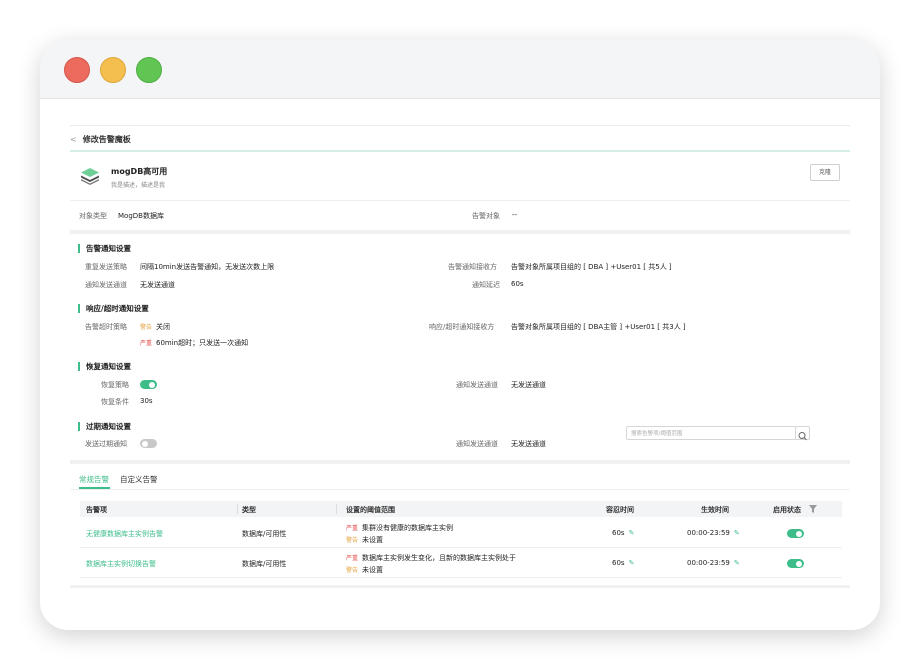 The image size is (920, 671). I want to click on tabs-divider, so click(460, 489).